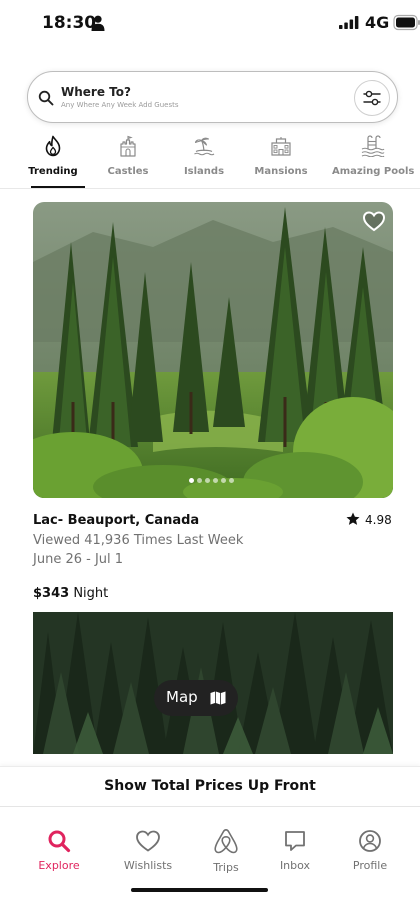 The width and height of the screenshot is (420, 910). What do you see at coordinates (377, 22) in the screenshot?
I see `network-type: 4G` at bounding box center [377, 22].